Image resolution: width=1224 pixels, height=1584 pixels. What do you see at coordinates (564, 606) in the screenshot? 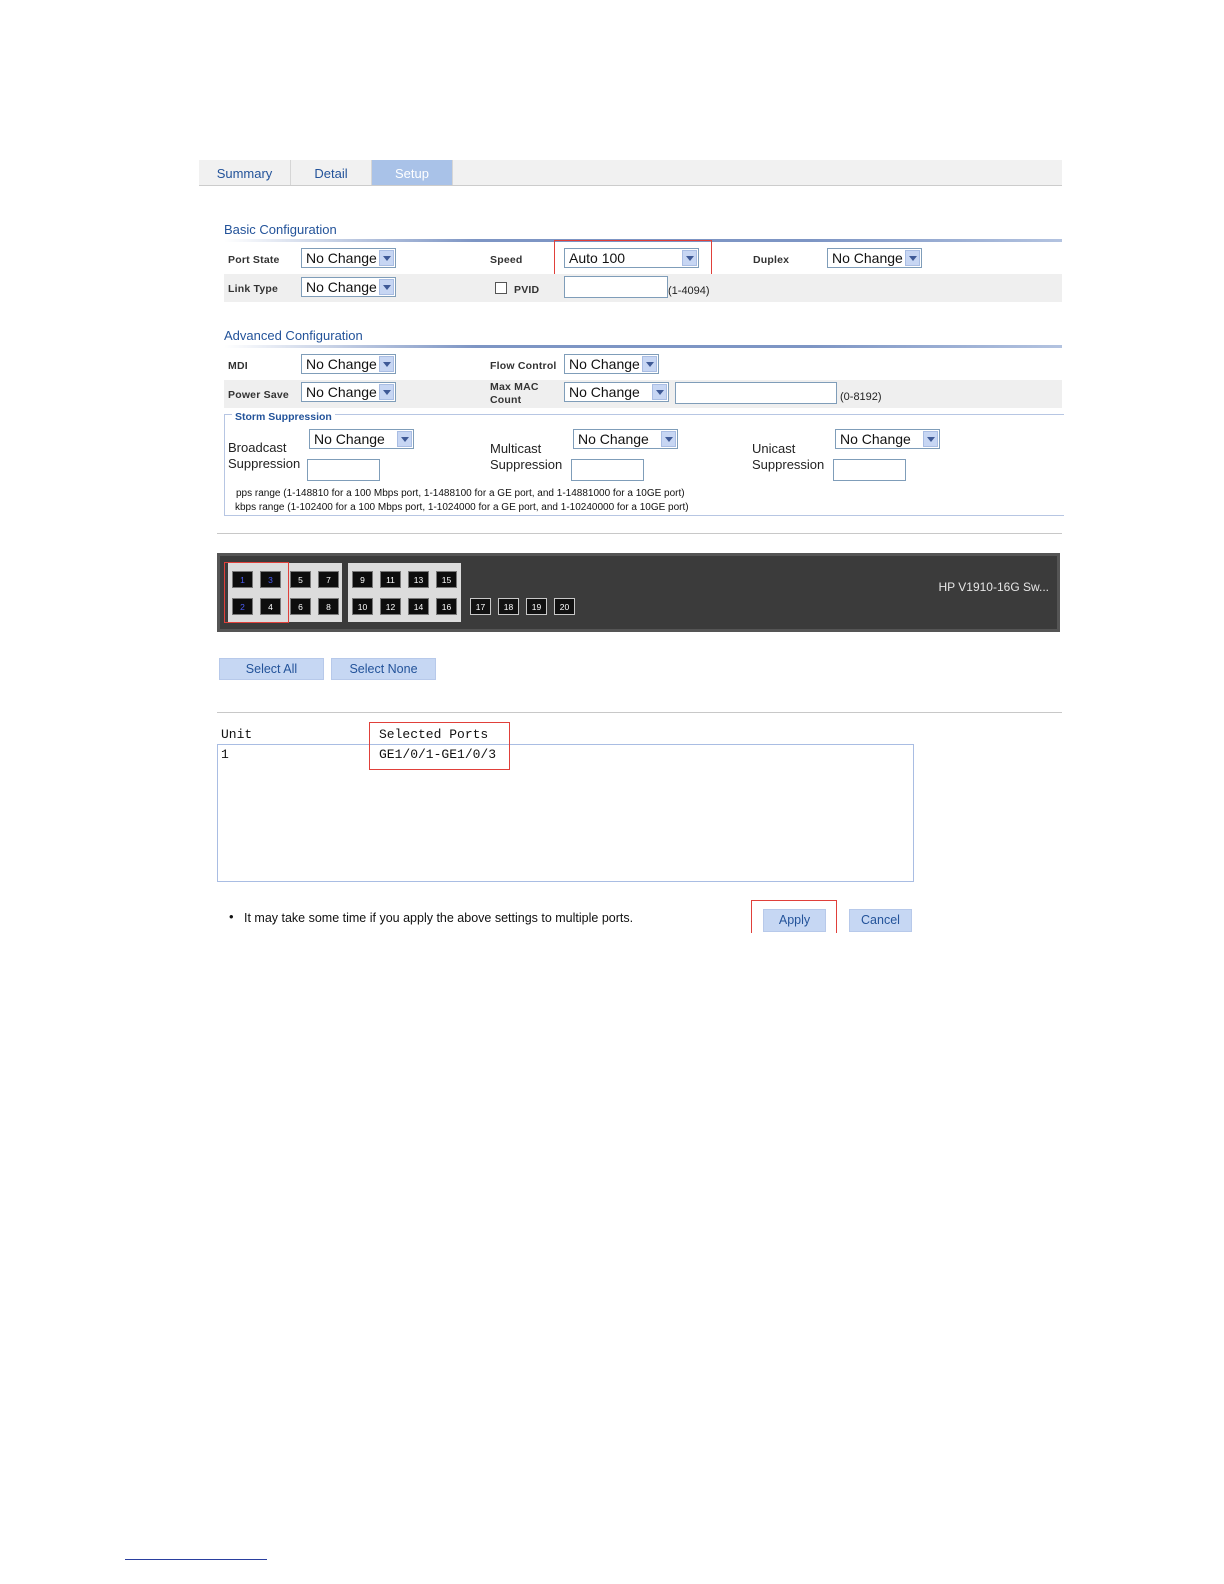
I see `port-20: 20` at bounding box center [564, 606].